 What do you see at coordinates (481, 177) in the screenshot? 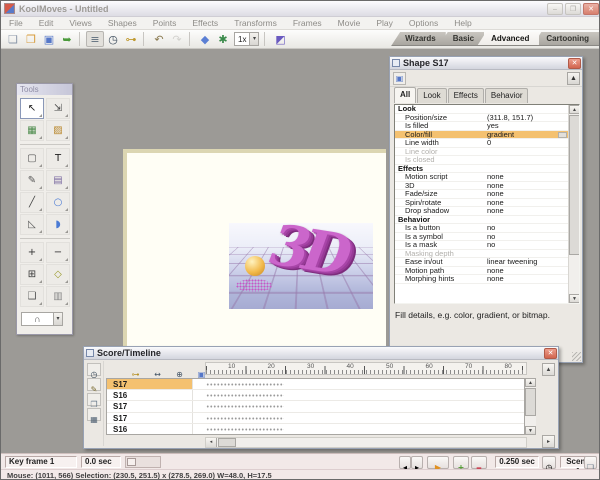
I see `property-row-motion-script: Motion script none` at bounding box center [481, 177].